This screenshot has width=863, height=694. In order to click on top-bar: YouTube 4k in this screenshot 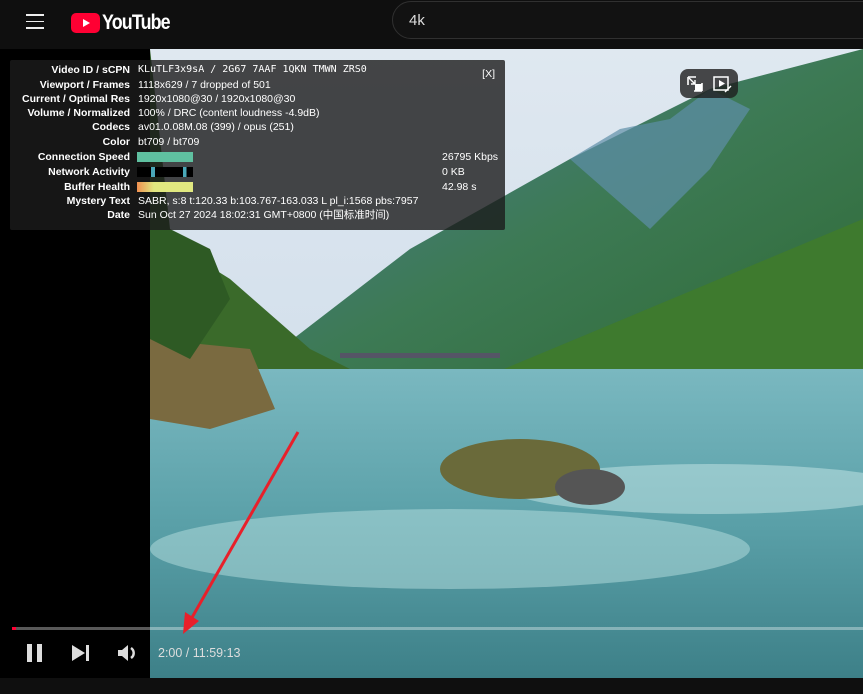, I will do `click(431, 24)`.